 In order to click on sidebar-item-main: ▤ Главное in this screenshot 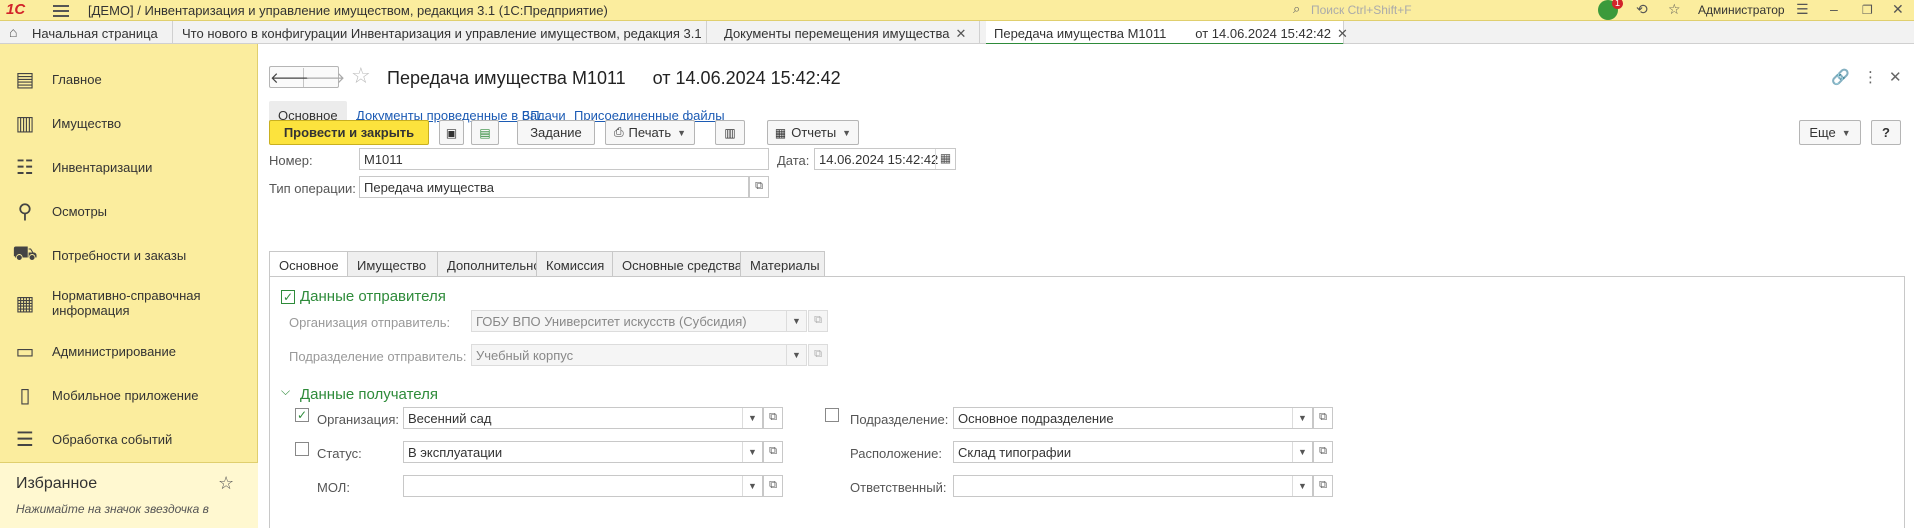, I will do `click(129, 79)`.